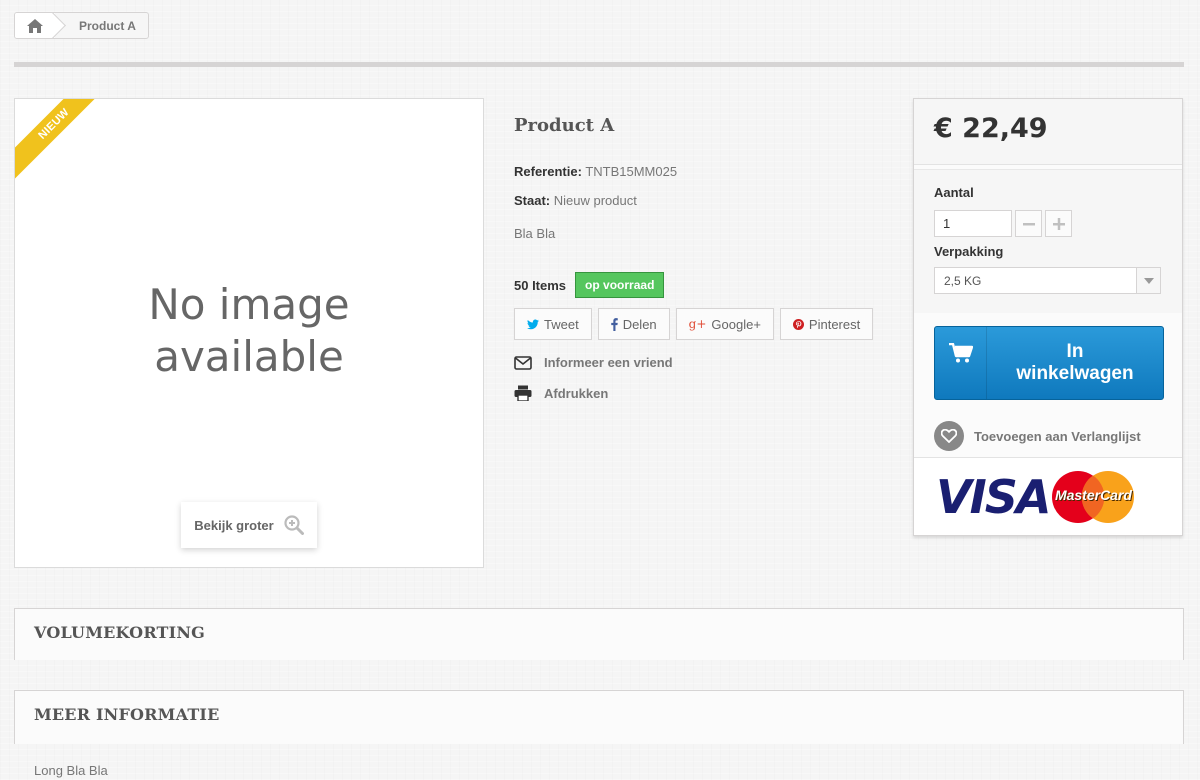 This screenshot has height=780, width=1200. What do you see at coordinates (599, 634) in the screenshot?
I see `volume-discount-section: VOLUMEKORTING` at bounding box center [599, 634].